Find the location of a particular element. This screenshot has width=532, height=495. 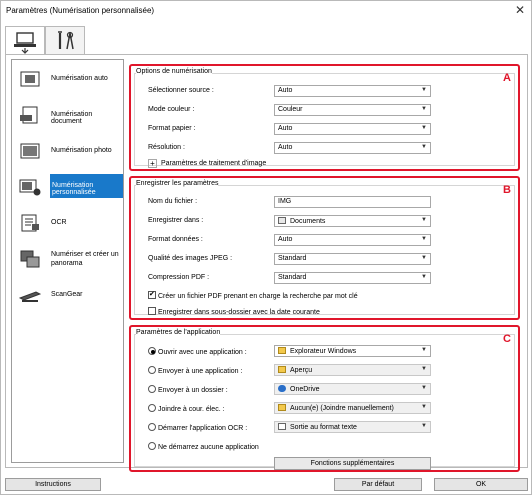

data-format-select: Auto ▼ is located at coordinates (352, 240).